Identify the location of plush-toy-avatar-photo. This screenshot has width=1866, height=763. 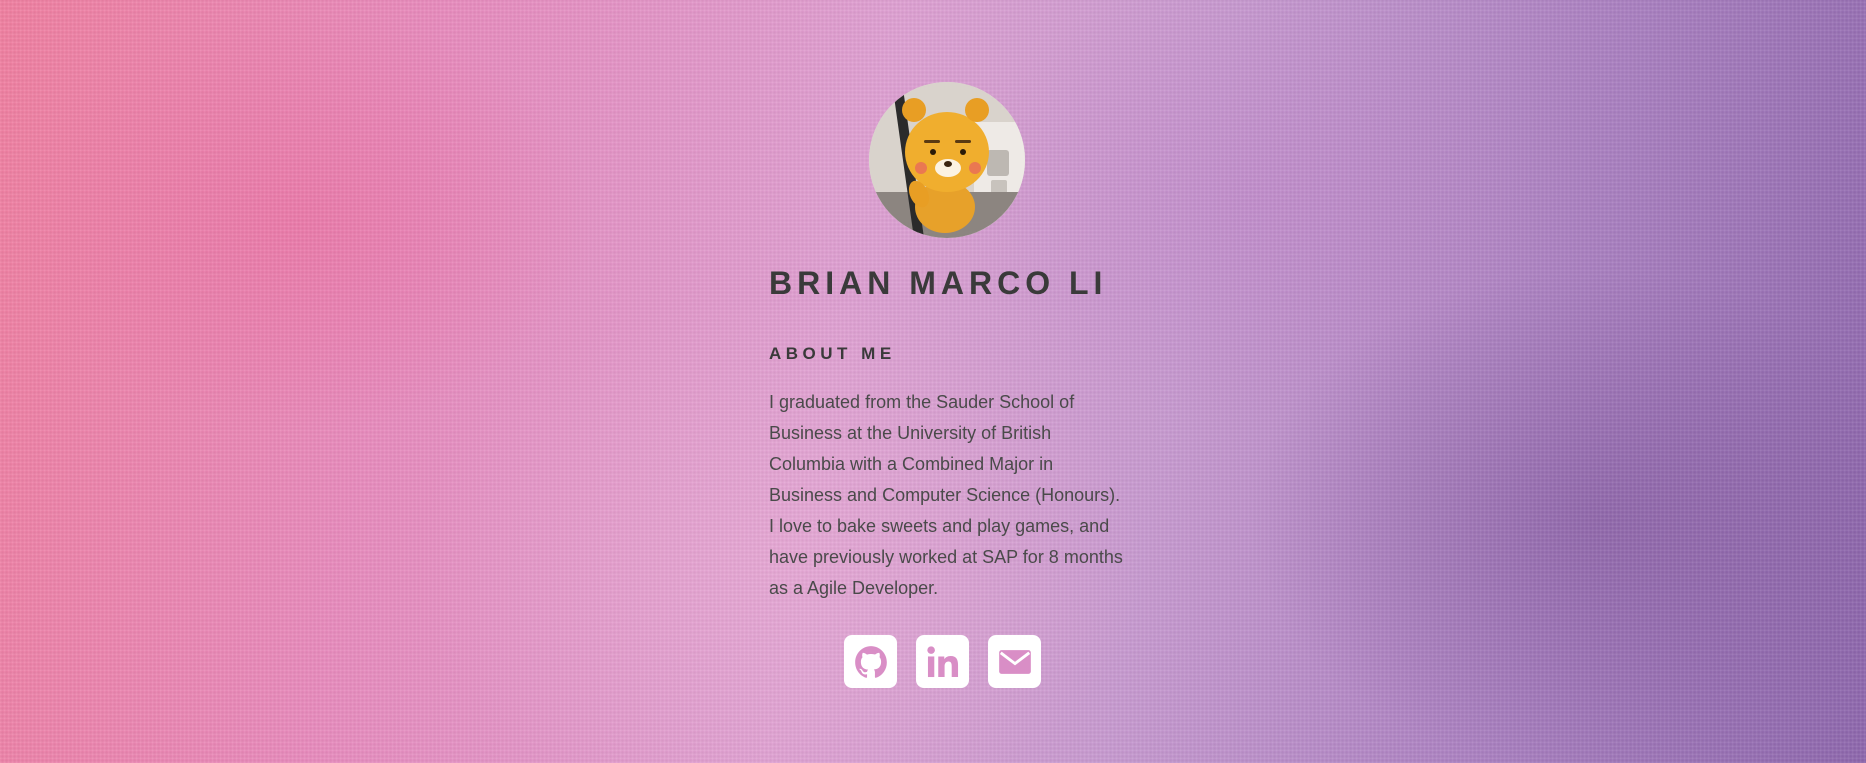
(947, 160).